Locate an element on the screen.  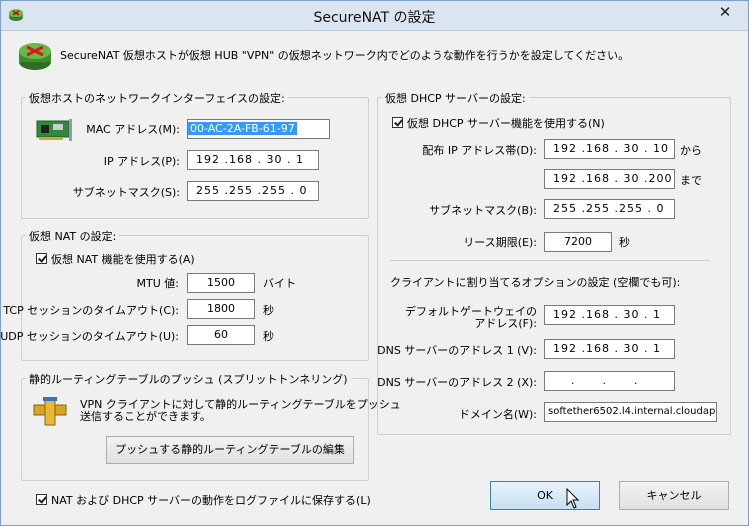
cancel-button: キャンセル is located at coordinates (674, 495).